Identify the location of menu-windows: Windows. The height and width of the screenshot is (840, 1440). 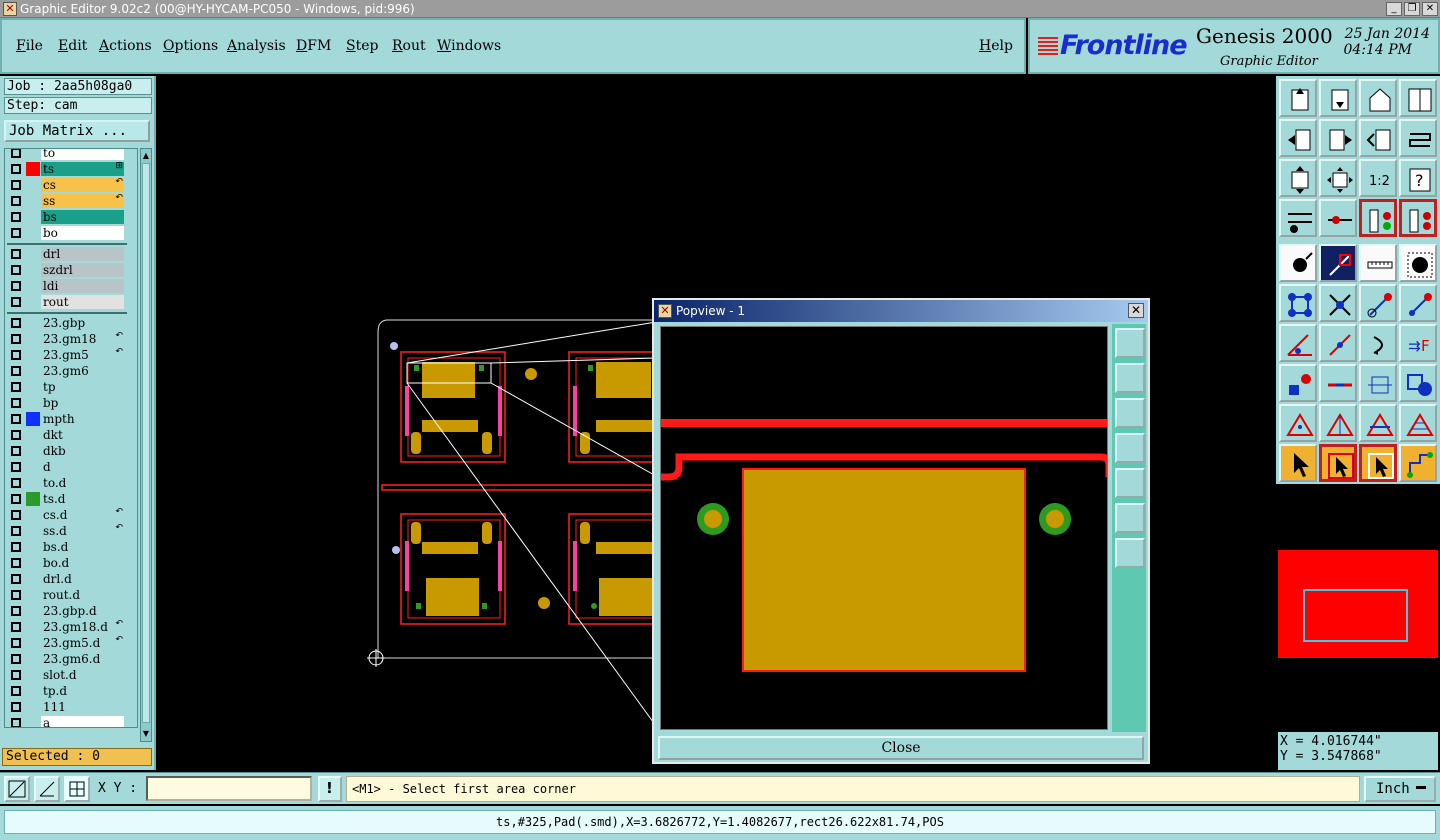
(469, 46).